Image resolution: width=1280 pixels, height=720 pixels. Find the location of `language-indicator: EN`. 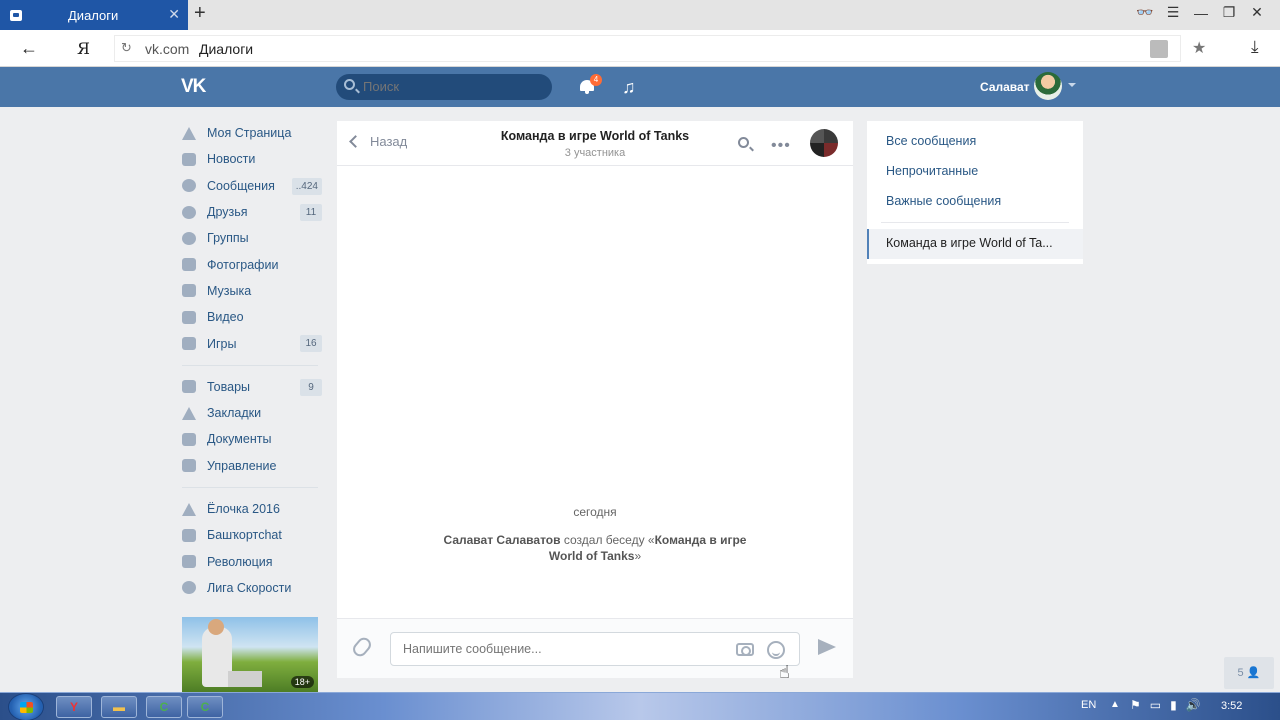

language-indicator: EN is located at coordinates (1088, 705).